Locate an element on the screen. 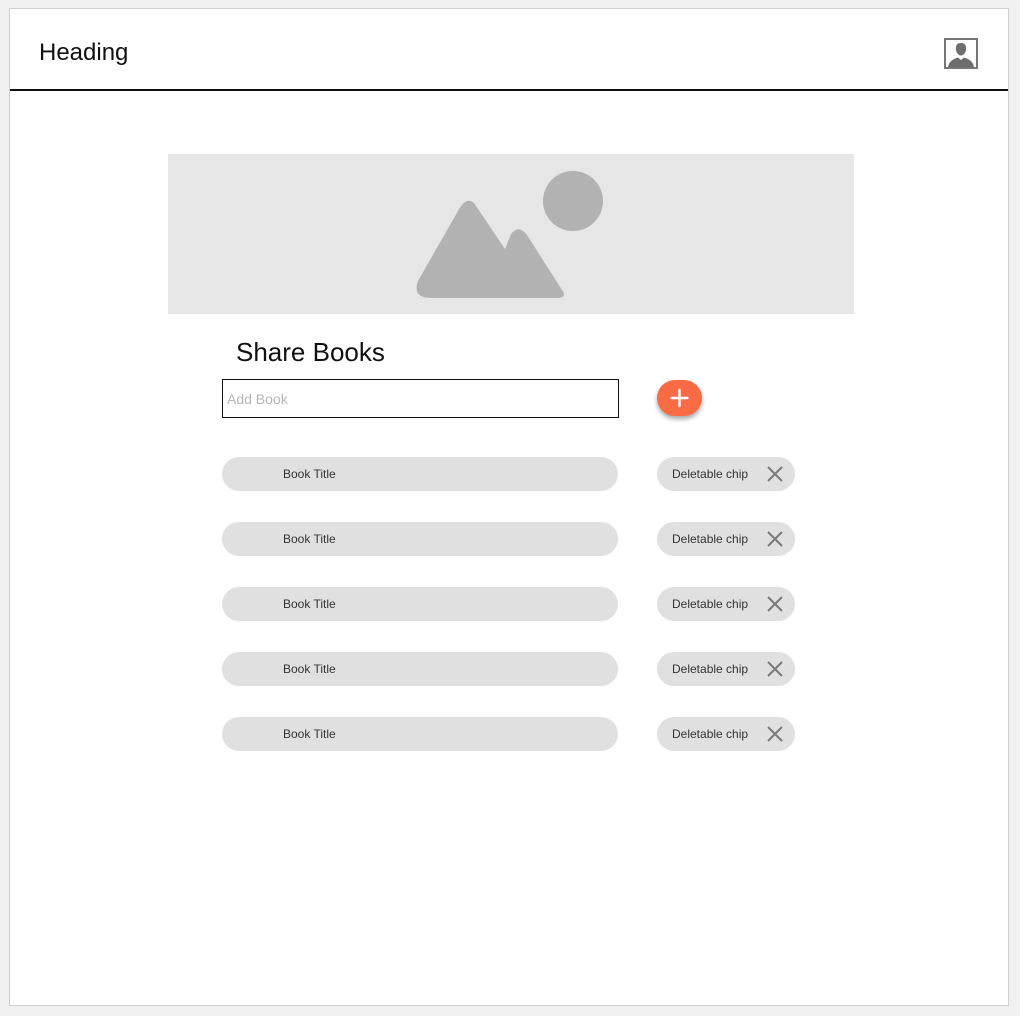 This screenshot has width=1020, height=1016. page-heading: Heading is located at coordinates (84, 52).